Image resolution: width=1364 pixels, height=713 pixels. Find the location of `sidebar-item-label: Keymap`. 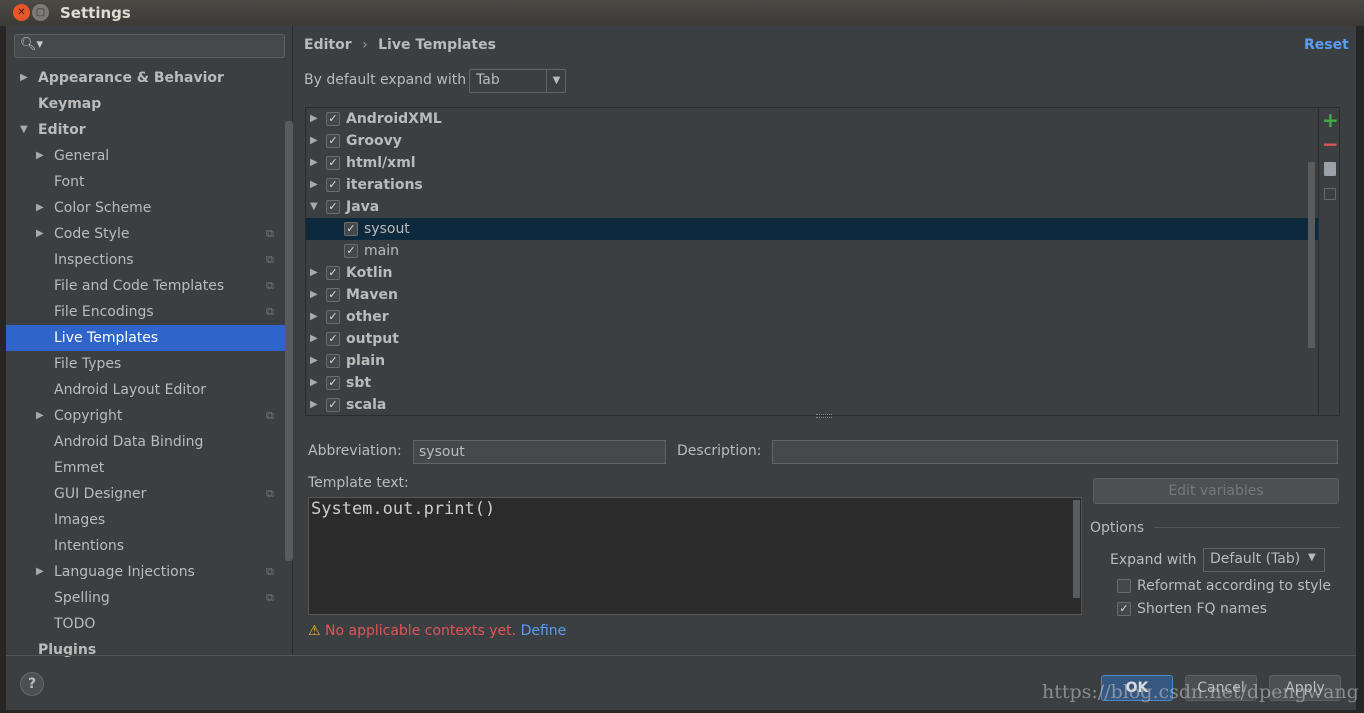

sidebar-item-label: Keymap is located at coordinates (70, 104).